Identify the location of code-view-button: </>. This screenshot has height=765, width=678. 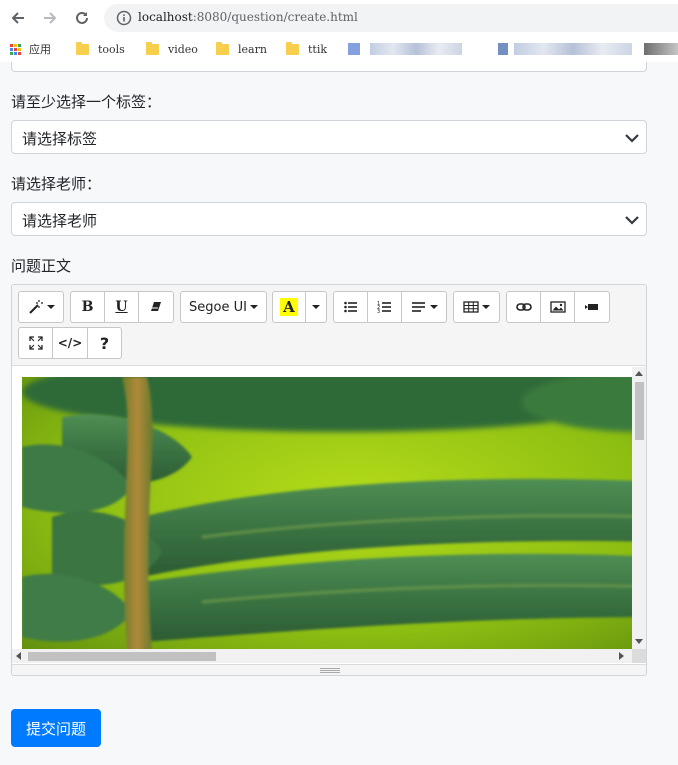
(70, 343).